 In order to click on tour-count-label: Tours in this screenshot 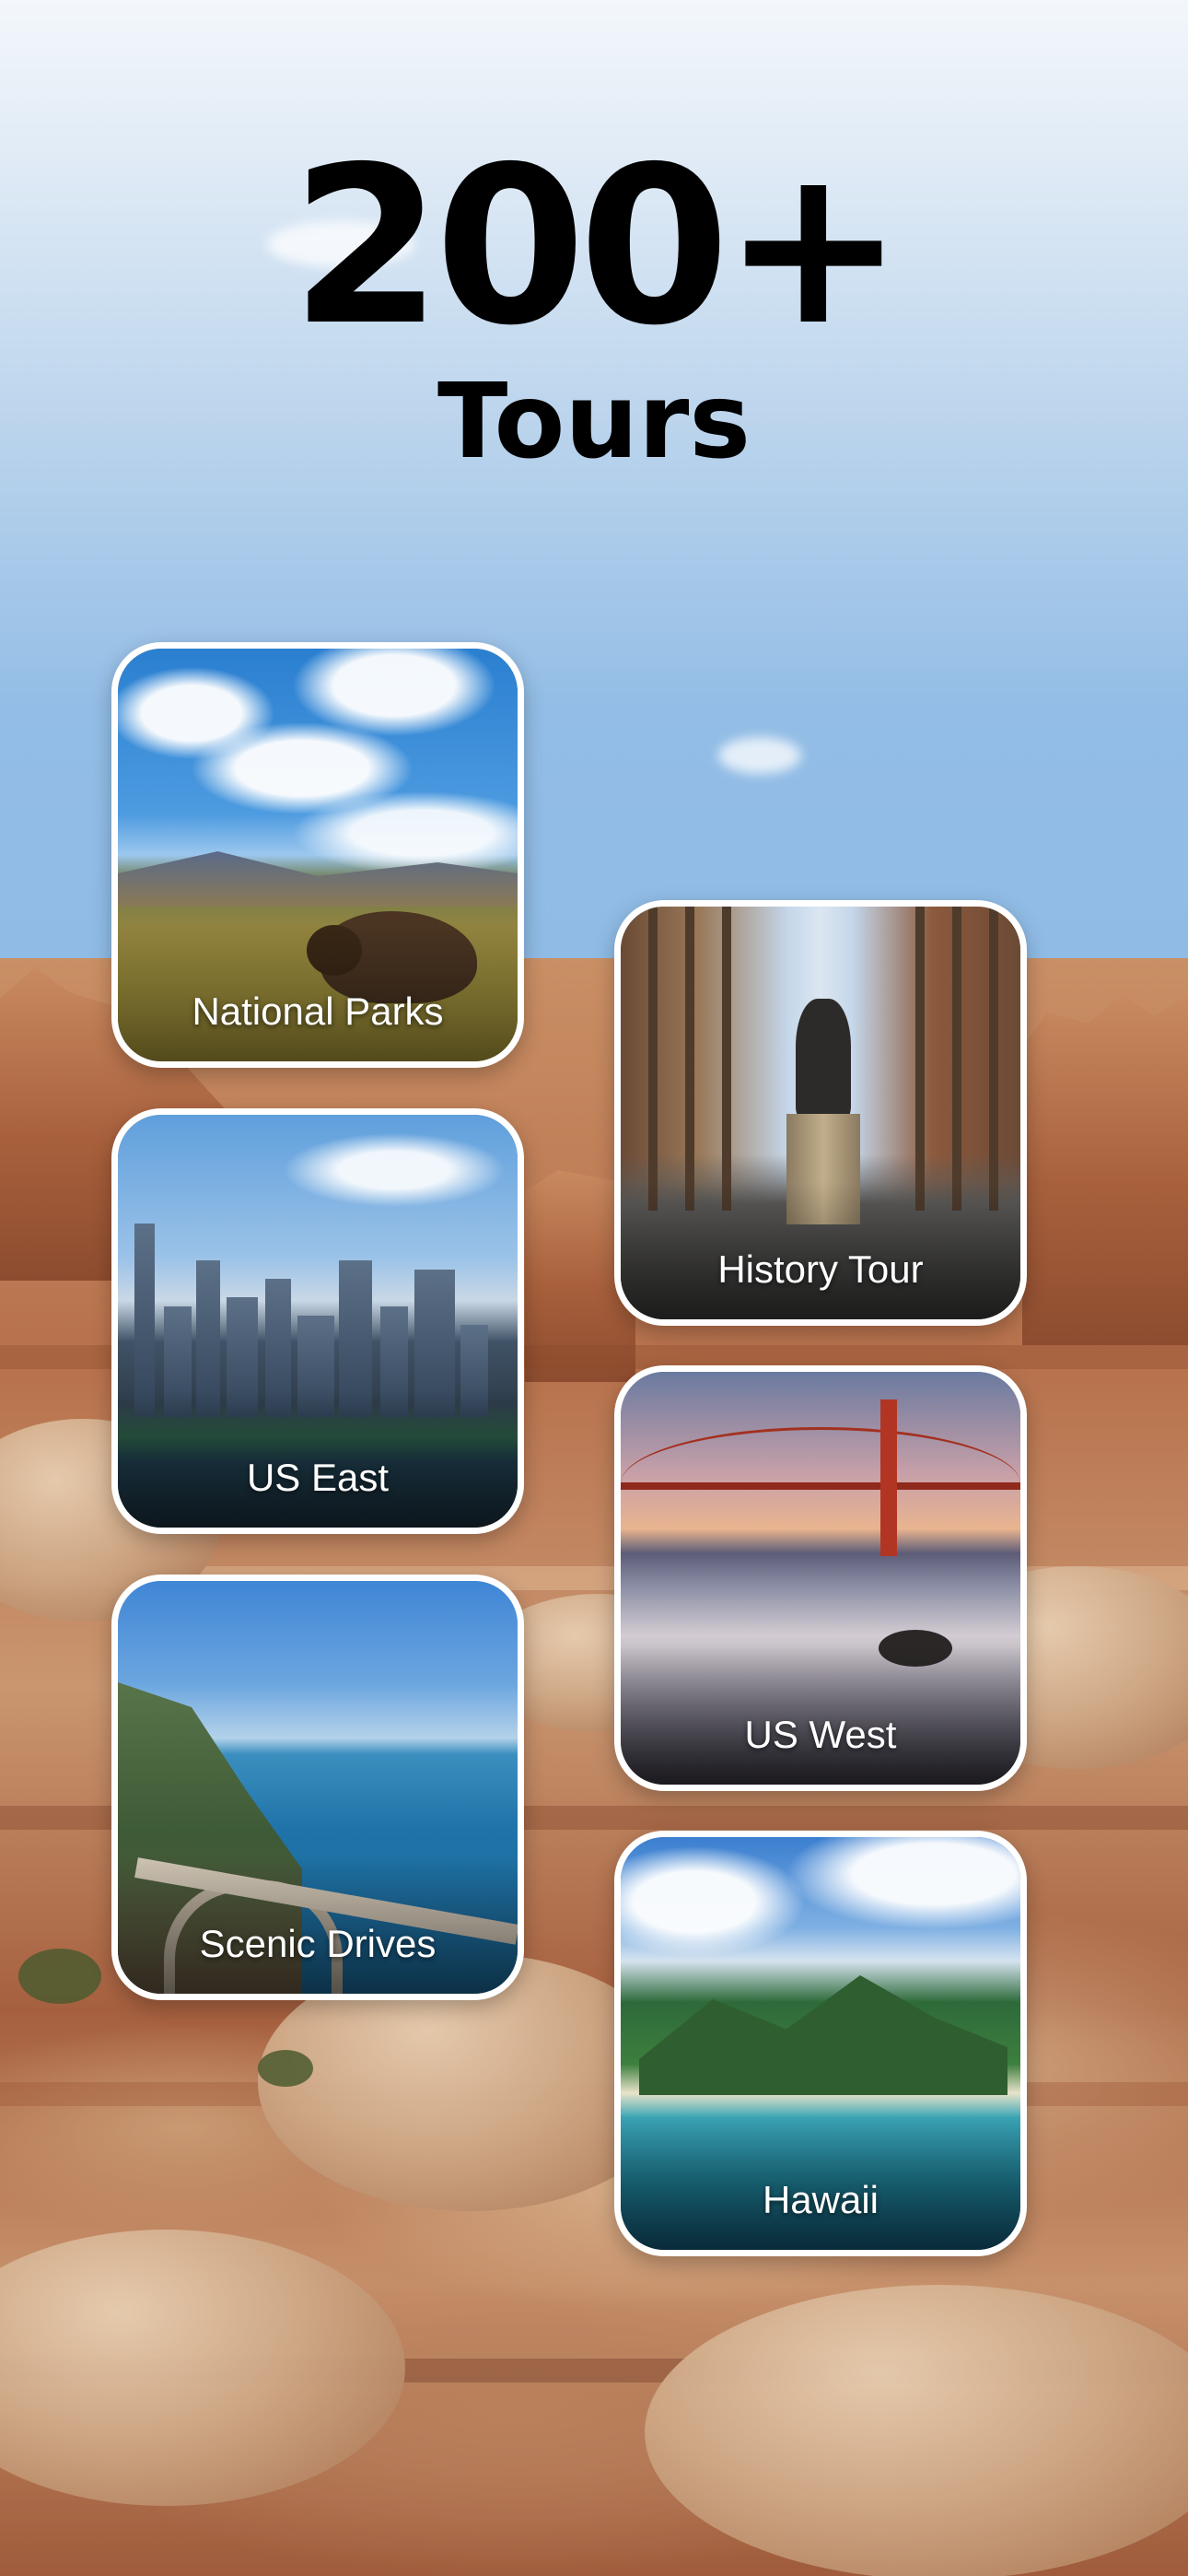, I will do `click(594, 422)`.